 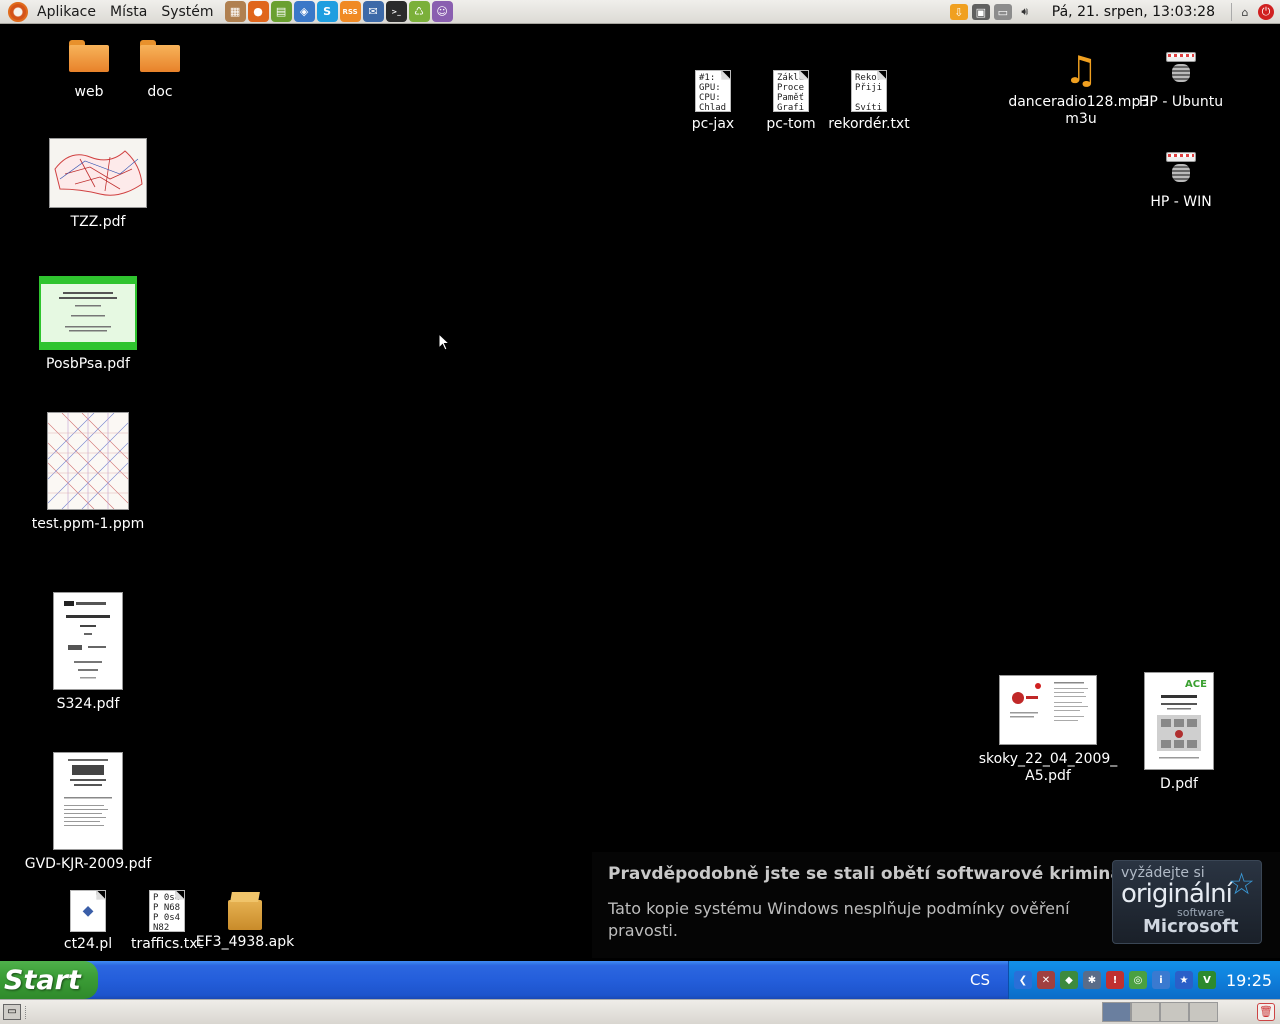 I want to click on recycle-icon: ♺, so click(x=419, y=11).